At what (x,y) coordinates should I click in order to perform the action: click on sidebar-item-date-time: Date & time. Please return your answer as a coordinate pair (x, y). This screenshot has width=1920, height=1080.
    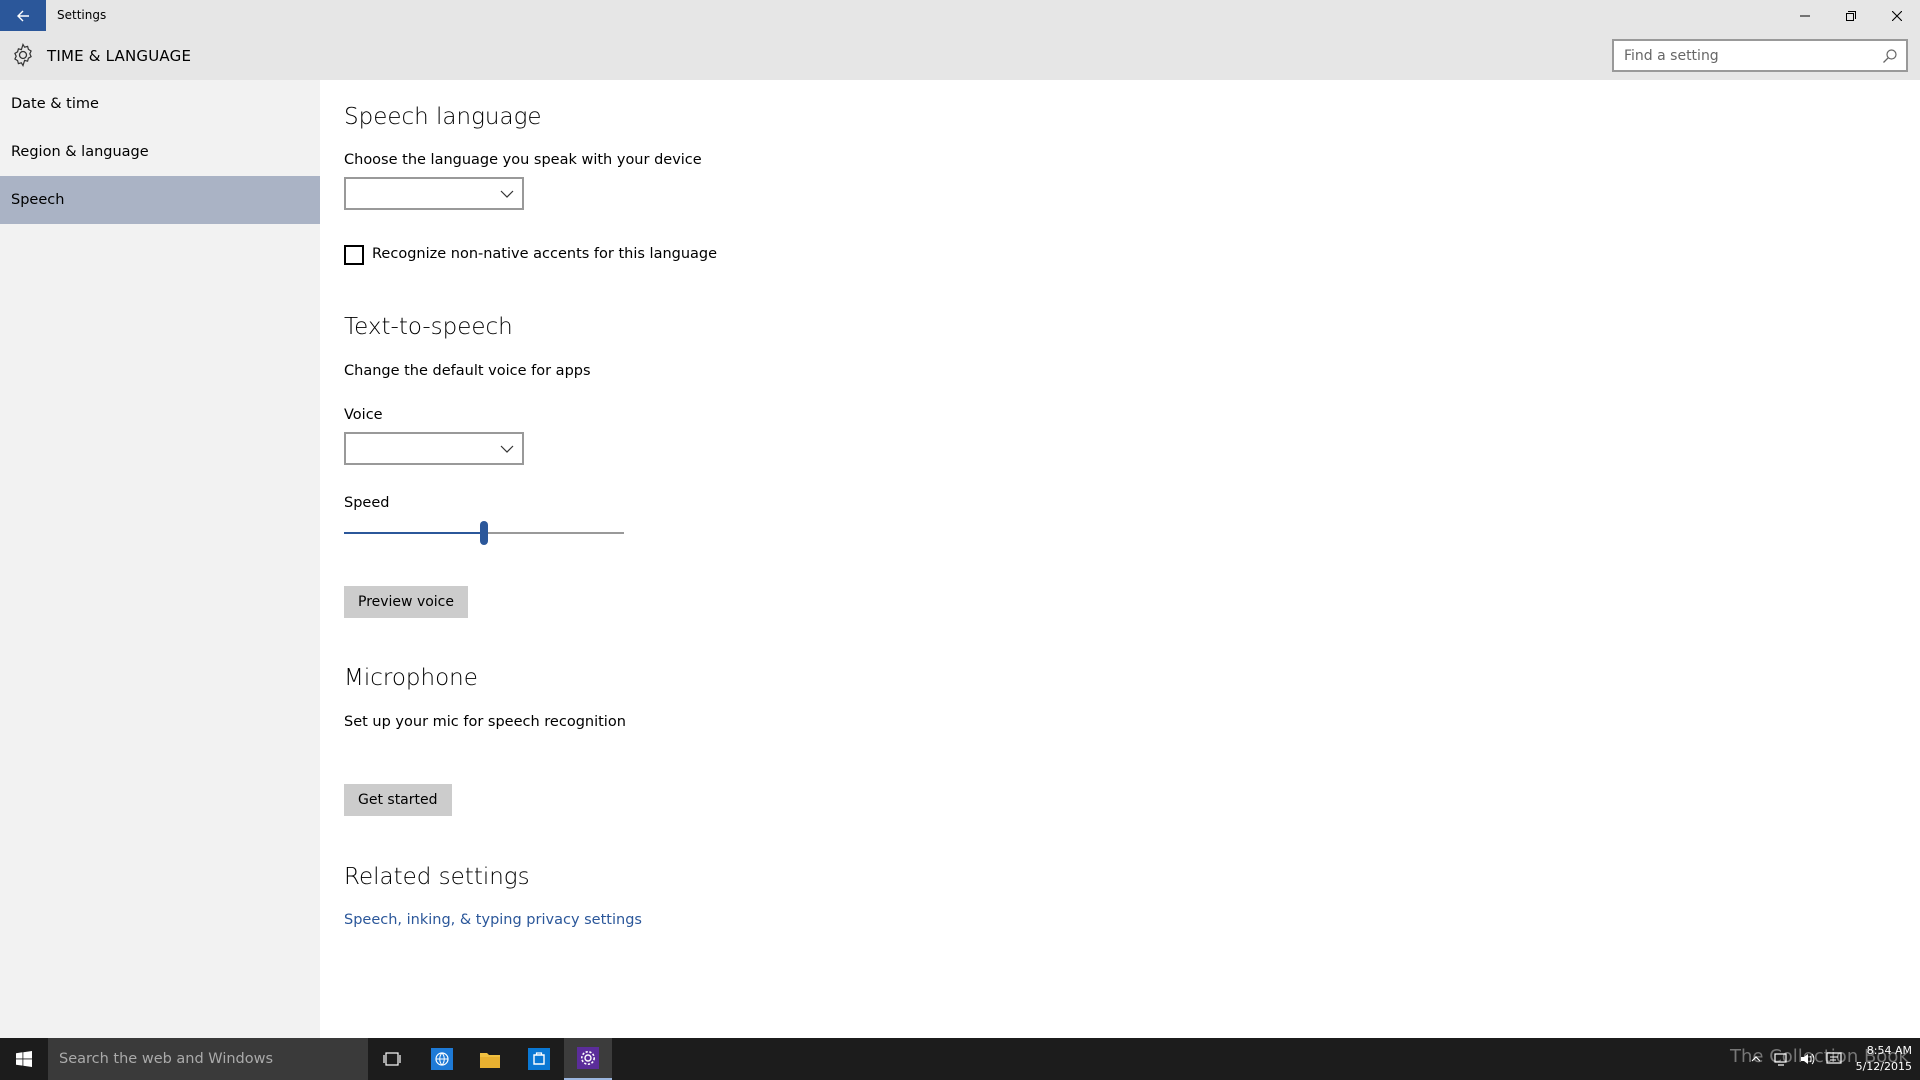
    Looking at the image, I should click on (160, 104).